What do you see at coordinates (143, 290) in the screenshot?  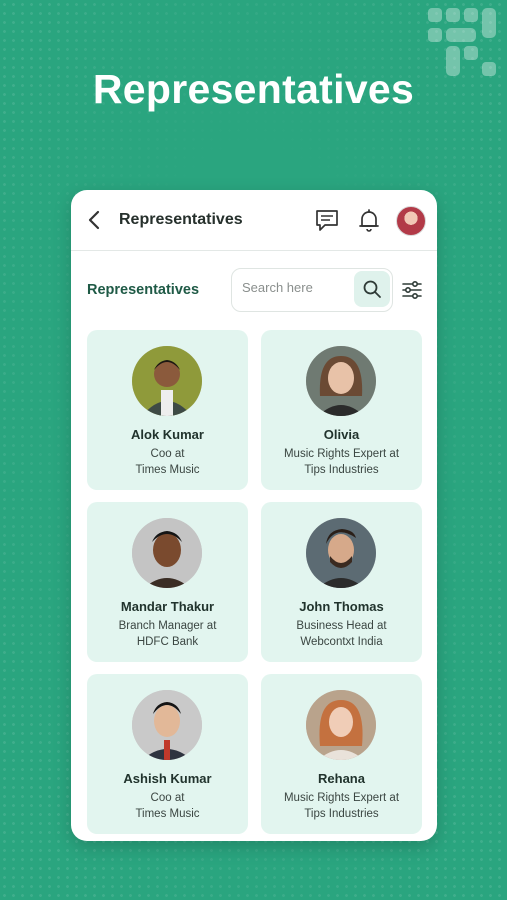 I see `section-label: Representatives` at bounding box center [143, 290].